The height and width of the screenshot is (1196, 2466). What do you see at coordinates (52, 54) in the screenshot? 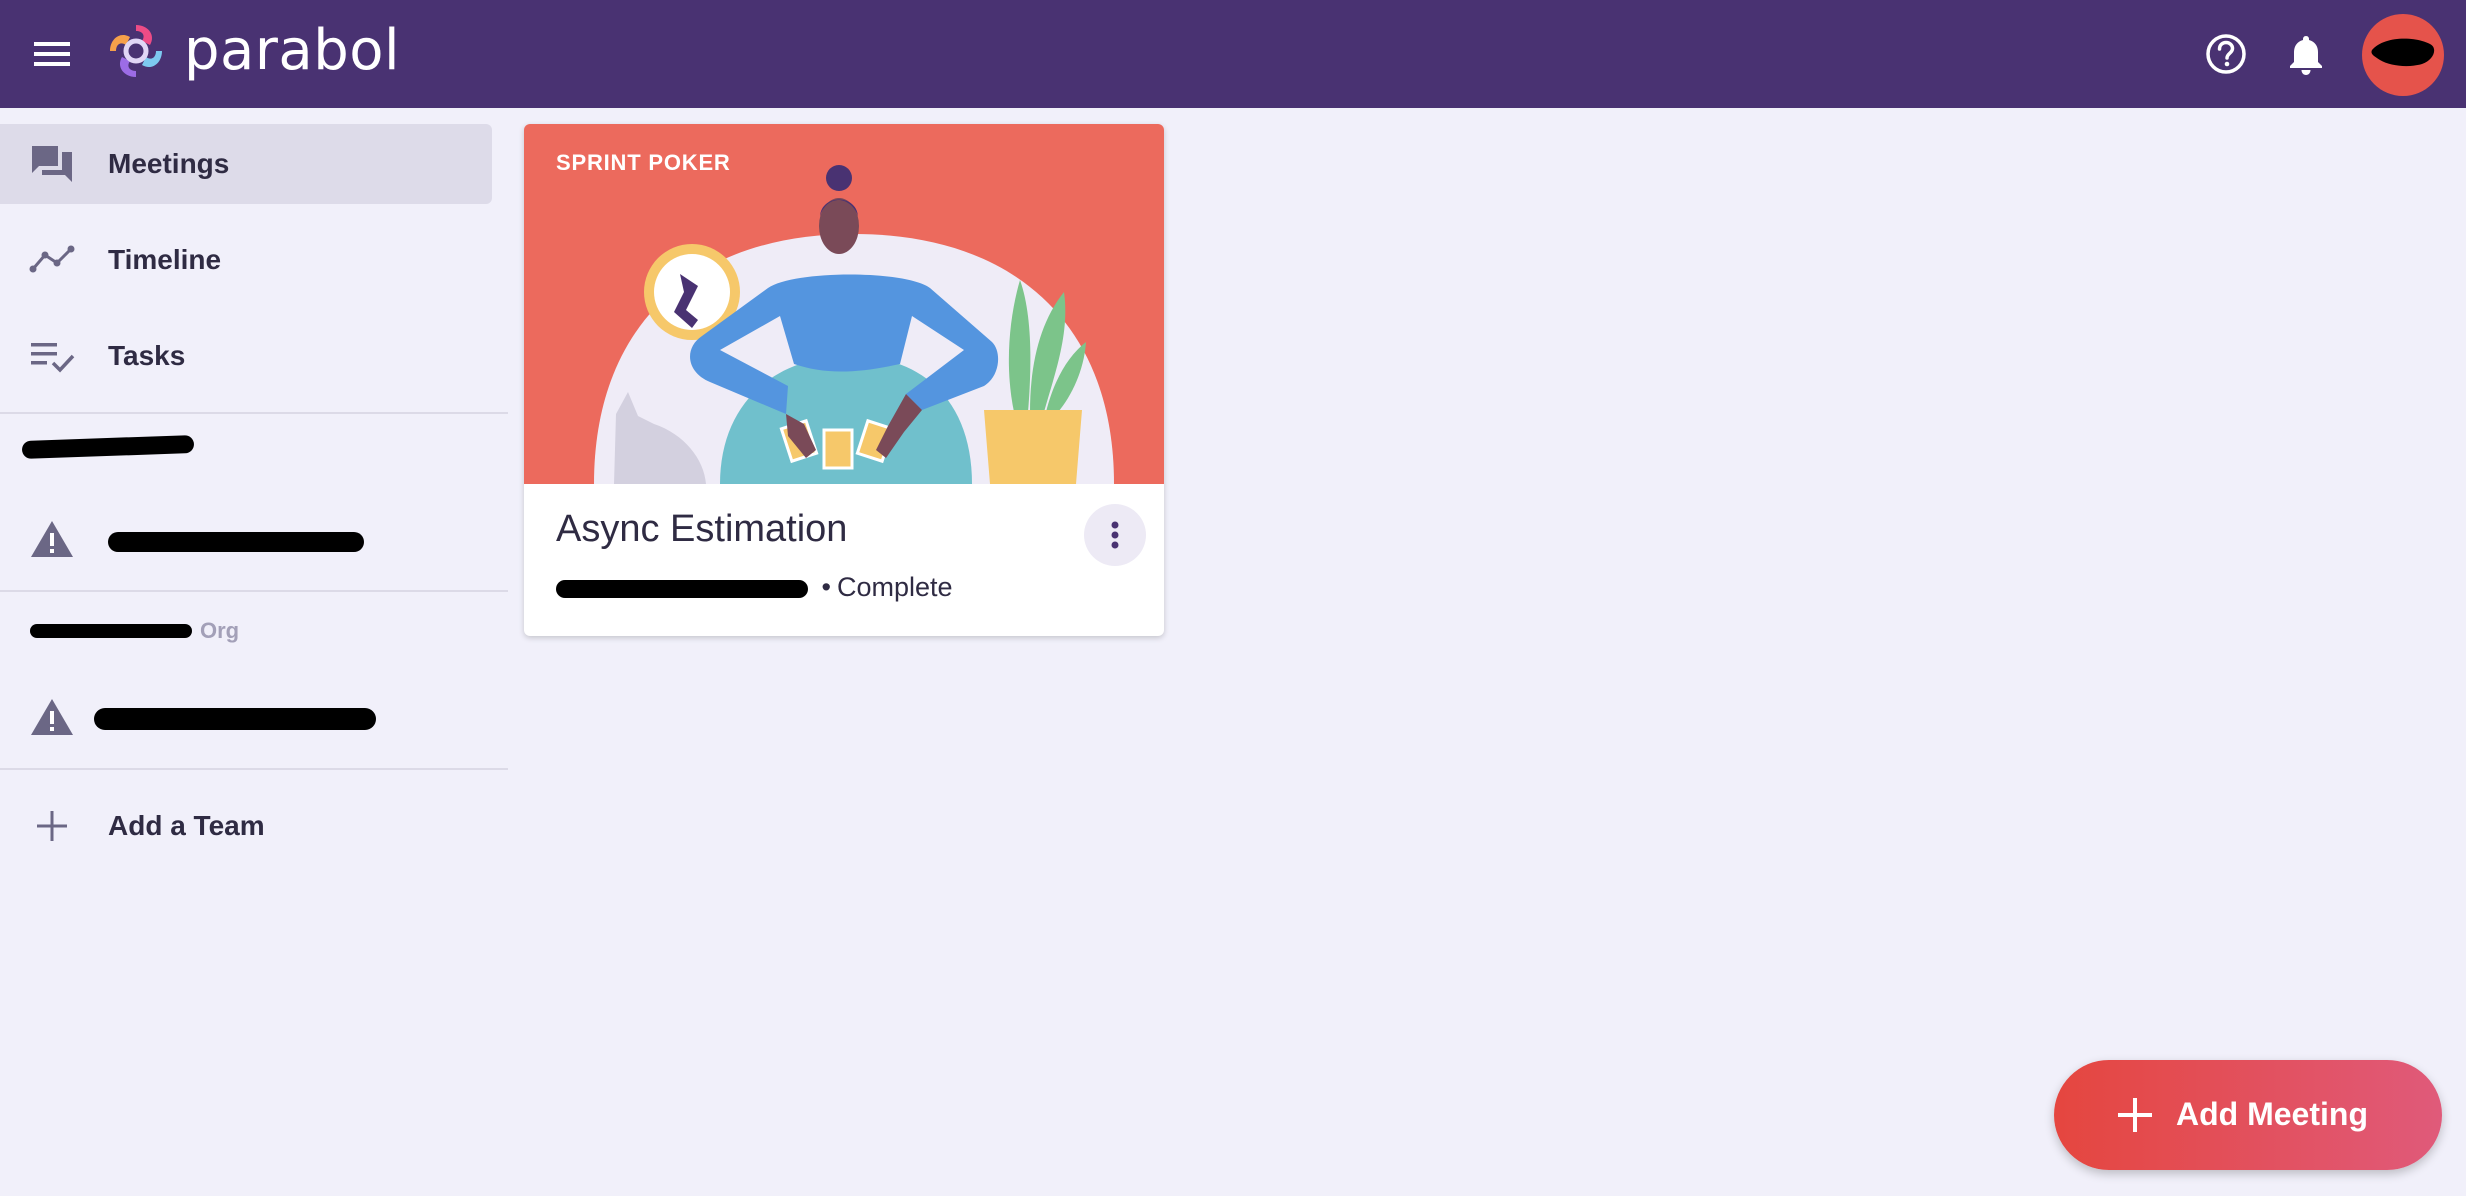
I see `hamburger-menu-icon` at bounding box center [52, 54].